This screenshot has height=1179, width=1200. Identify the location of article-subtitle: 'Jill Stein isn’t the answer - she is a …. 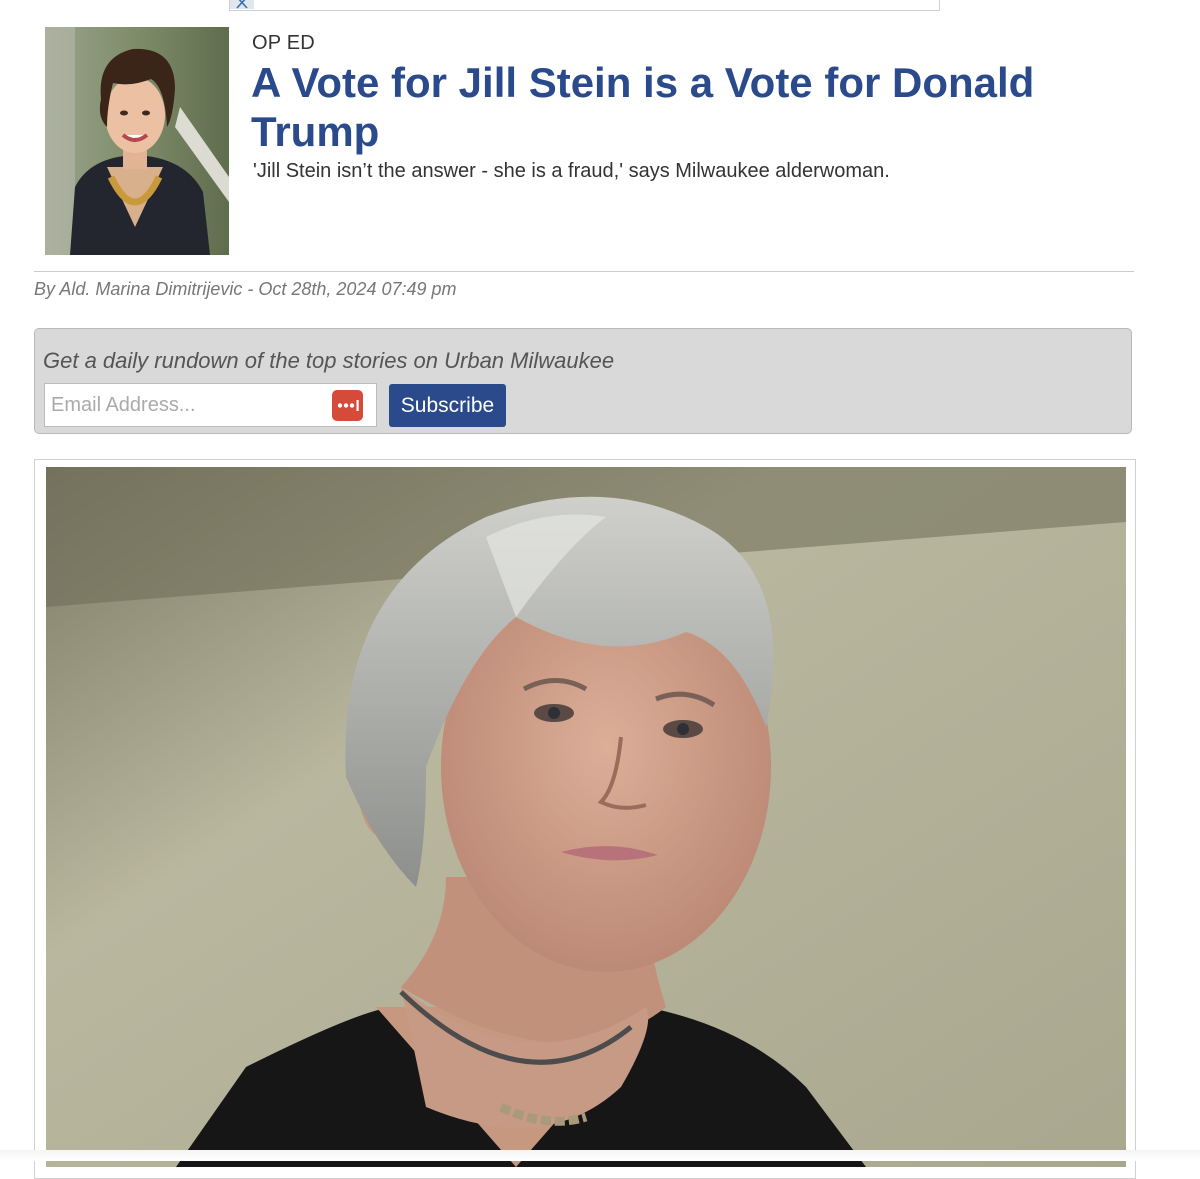
(571, 171).